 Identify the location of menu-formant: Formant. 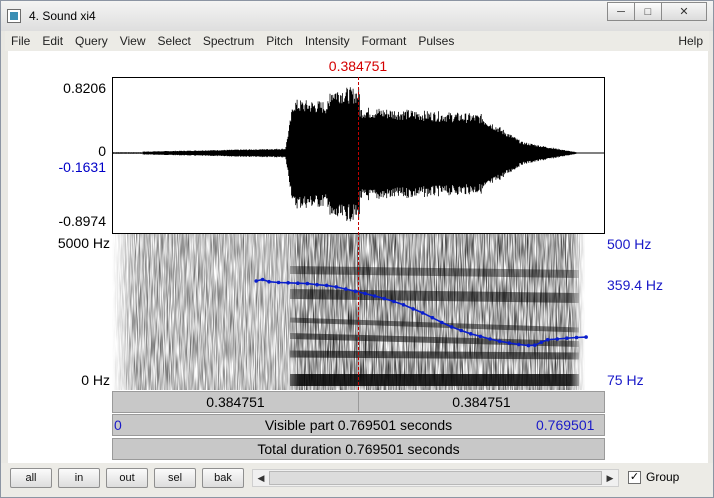
(384, 41).